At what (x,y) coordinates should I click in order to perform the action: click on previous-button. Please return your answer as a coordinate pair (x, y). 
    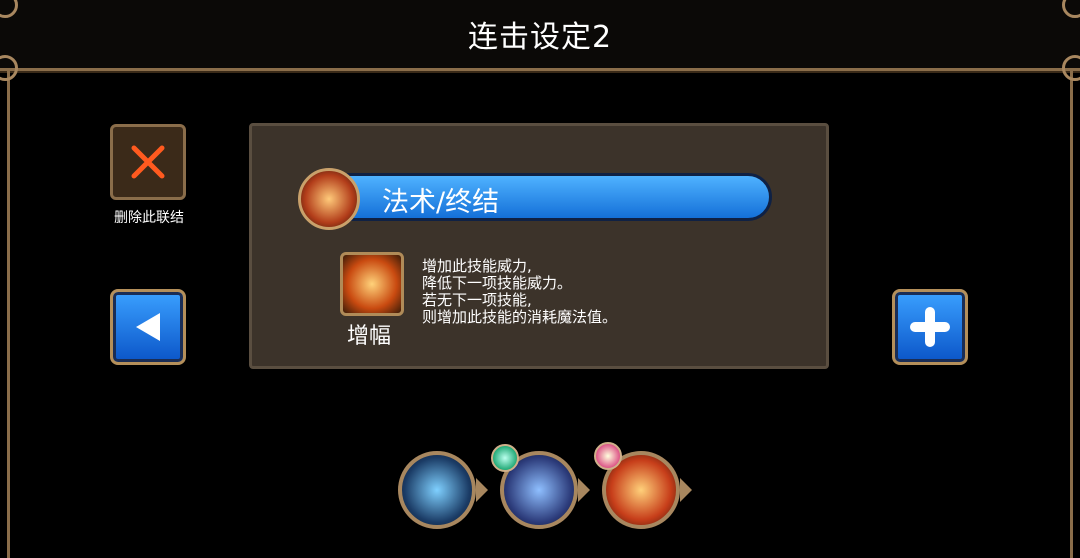
    Looking at the image, I should click on (148, 327).